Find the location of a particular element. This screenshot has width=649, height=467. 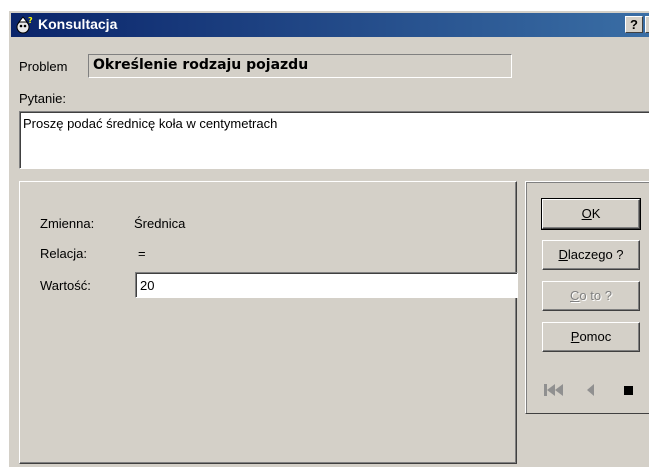

value-input is located at coordinates (326, 285).